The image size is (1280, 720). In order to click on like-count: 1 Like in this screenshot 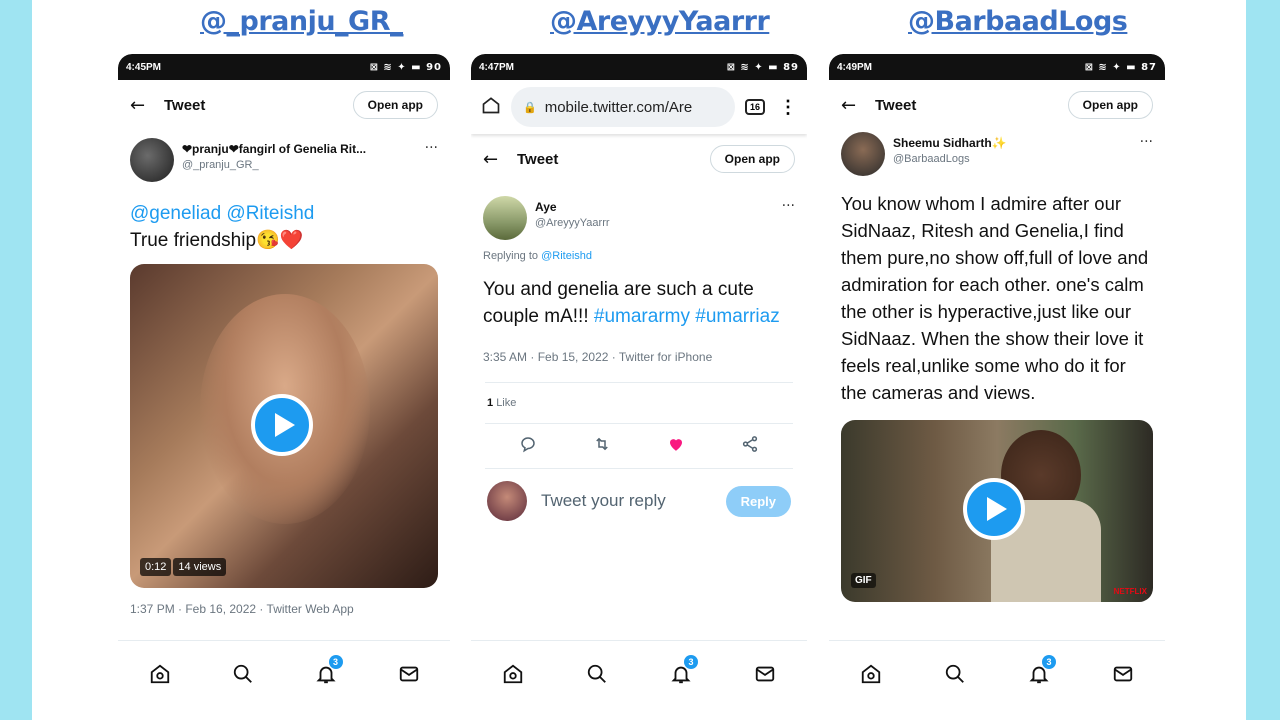, I will do `click(639, 403)`.